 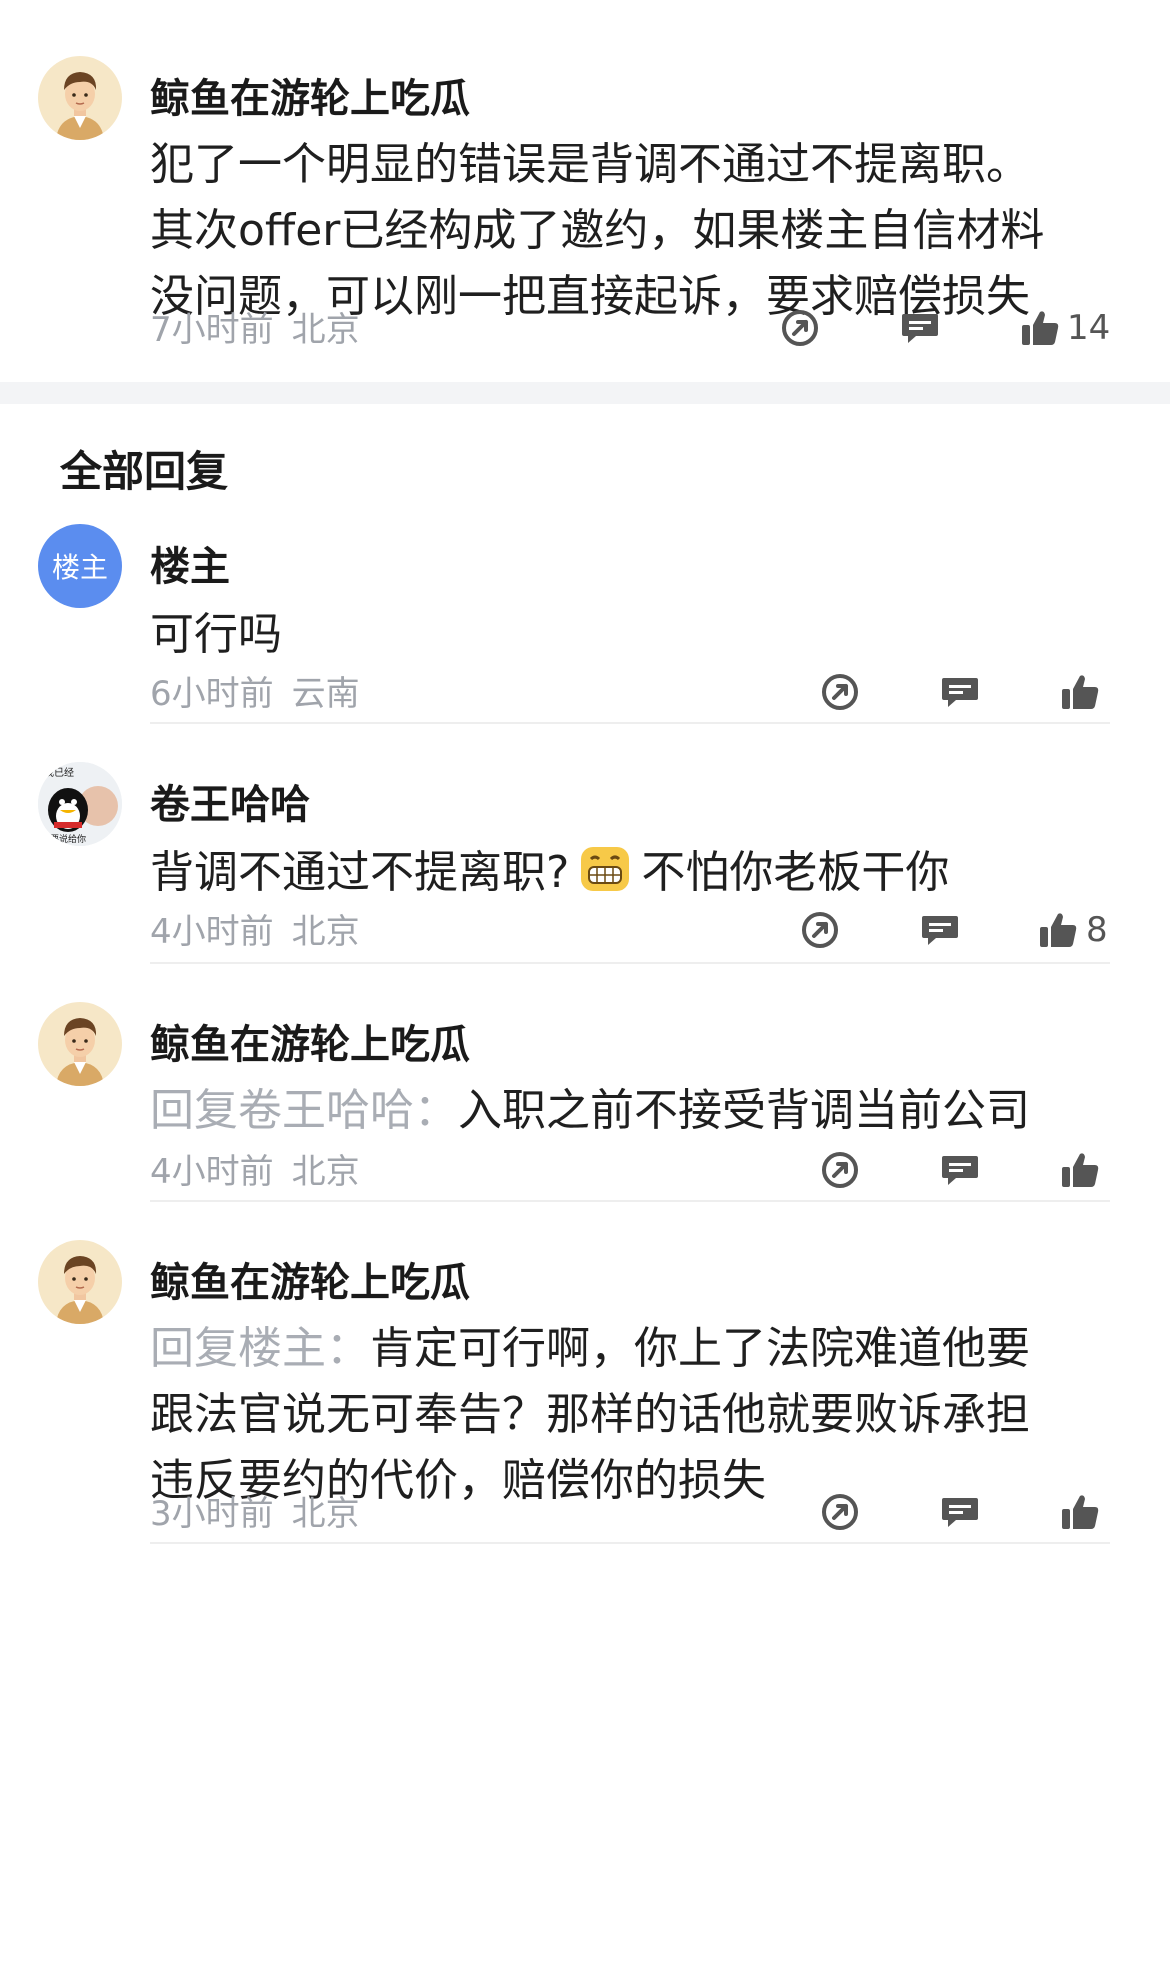 I want to click on timestamp: 7小时前, so click(x=212, y=330).